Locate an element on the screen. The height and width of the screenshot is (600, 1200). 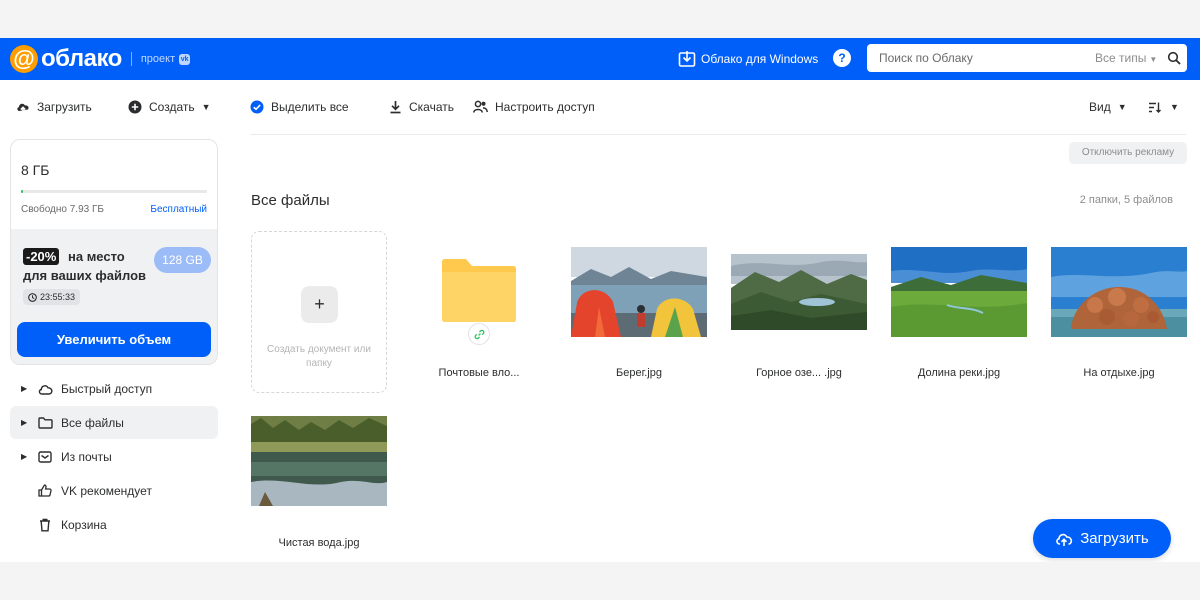
download-button: Скачать is located at coordinates (421, 107).